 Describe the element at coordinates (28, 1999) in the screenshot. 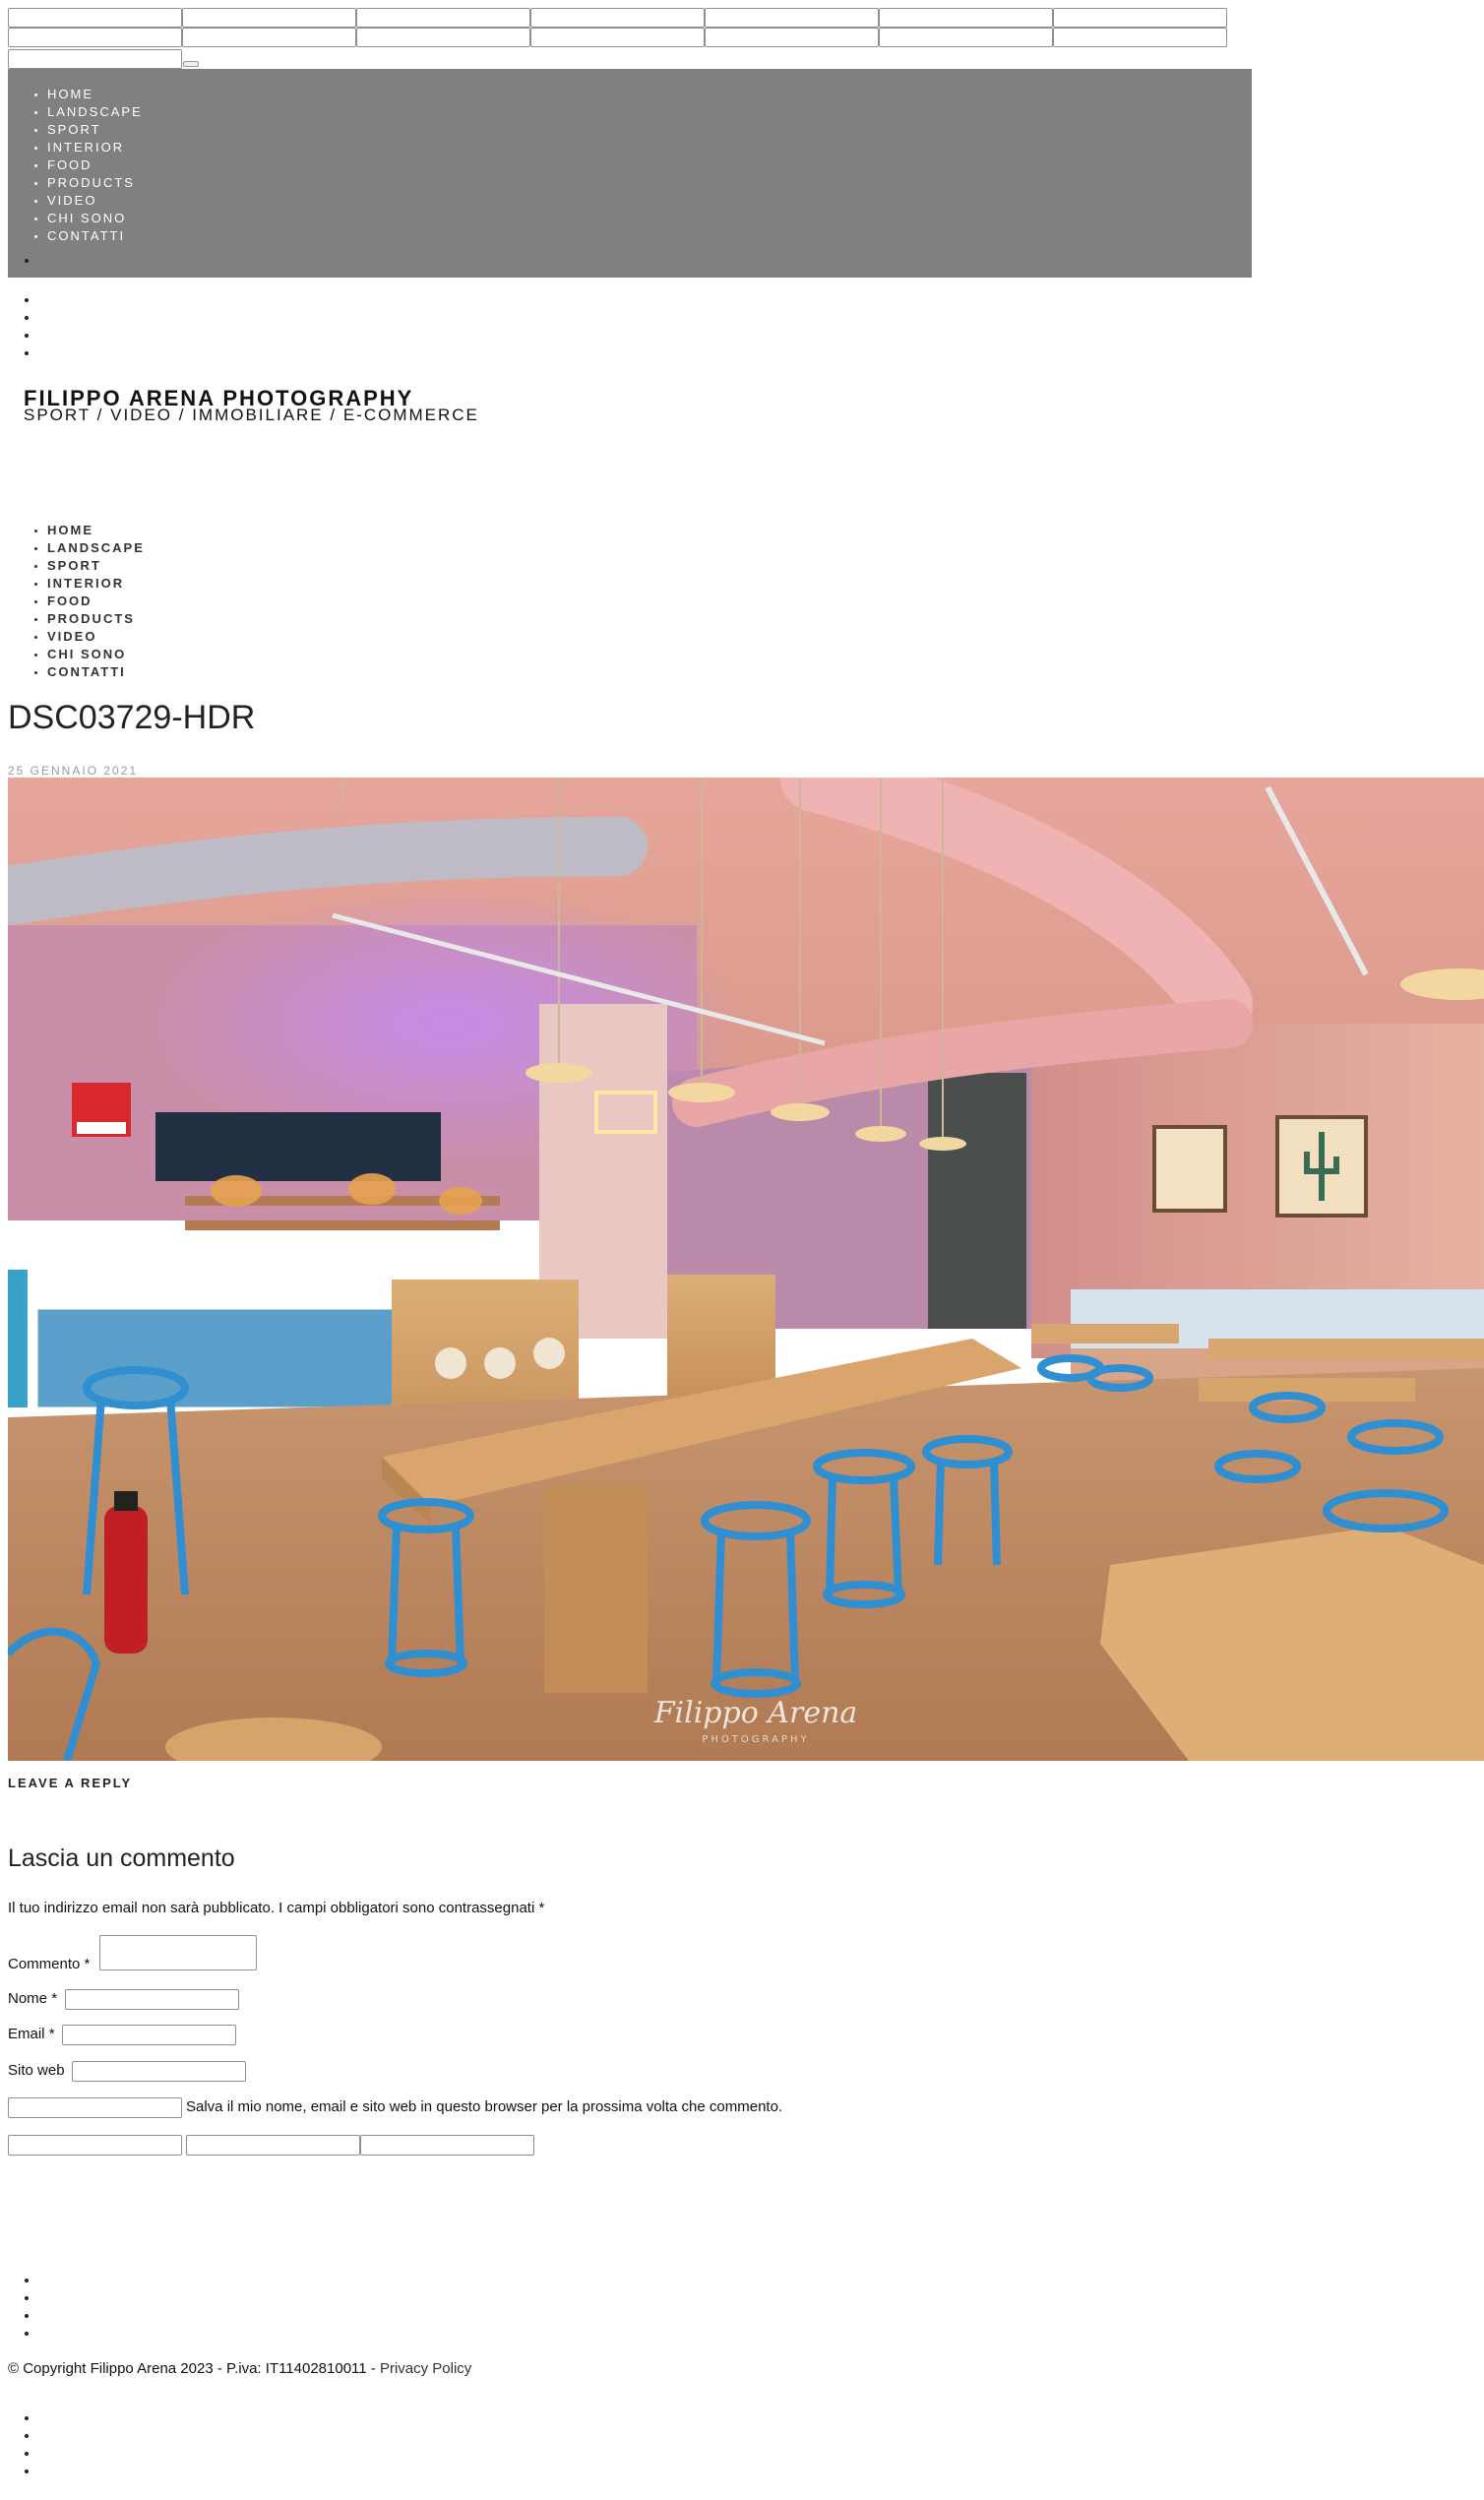

I see `name-label: Nome` at that location.